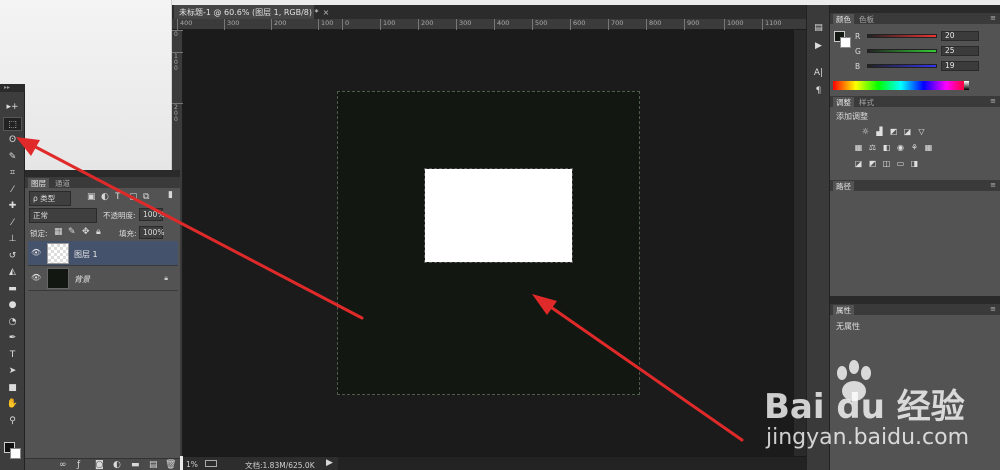 The image size is (1000, 470). What do you see at coordinates (921, 132) in the screenshot?
I see `vibrance-icon: ▽` at bounding box center [921, 132].